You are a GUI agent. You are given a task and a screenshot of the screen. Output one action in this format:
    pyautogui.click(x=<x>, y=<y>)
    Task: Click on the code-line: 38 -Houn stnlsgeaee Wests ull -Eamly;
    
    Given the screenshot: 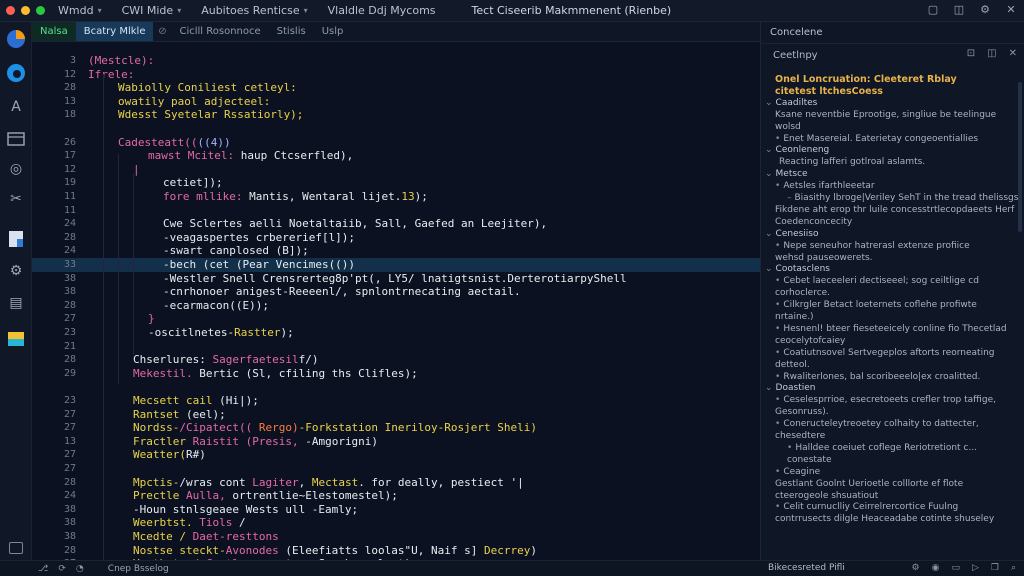 What is the action you would take?
    pyautogui.click(x=396, y=510)
    